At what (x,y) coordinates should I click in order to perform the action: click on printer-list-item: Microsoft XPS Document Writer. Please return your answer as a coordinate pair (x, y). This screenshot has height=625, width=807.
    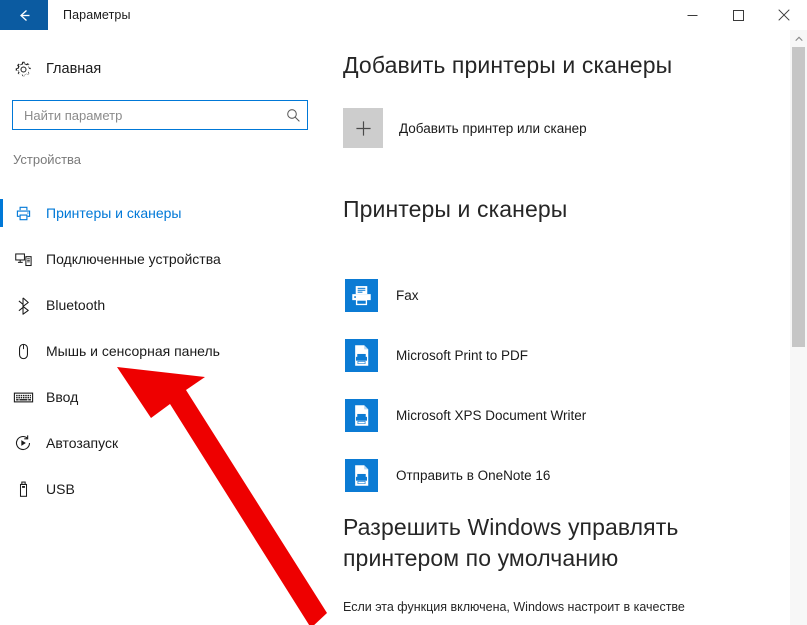
    Looking at the image, I should click on (465, 415).